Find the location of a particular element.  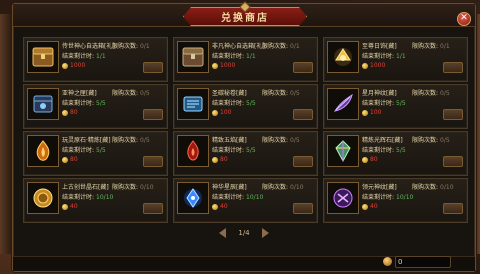

shop-item-card: 上古创世晶石[藏] 限购次数: 0/10 结束剩计时: 10/10 40 is located at coordinates (95, 200).